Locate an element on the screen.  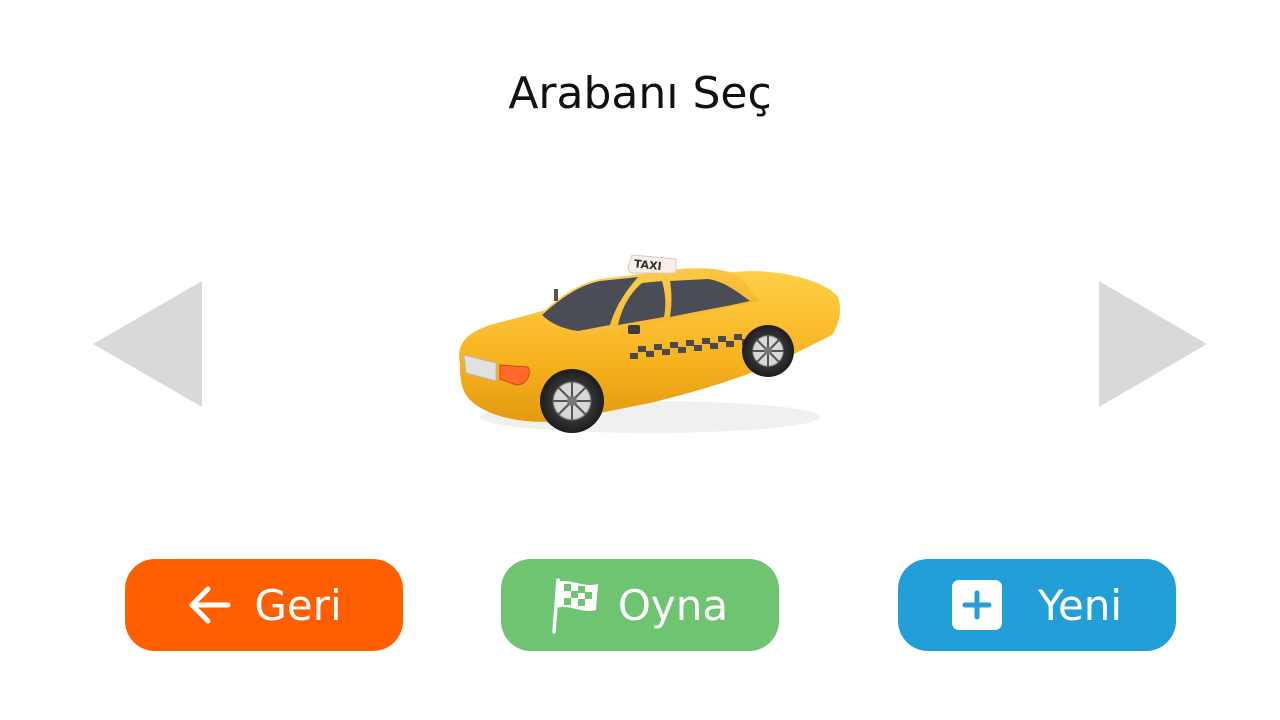
plus-square-icon is located at coordinates (976, 605).